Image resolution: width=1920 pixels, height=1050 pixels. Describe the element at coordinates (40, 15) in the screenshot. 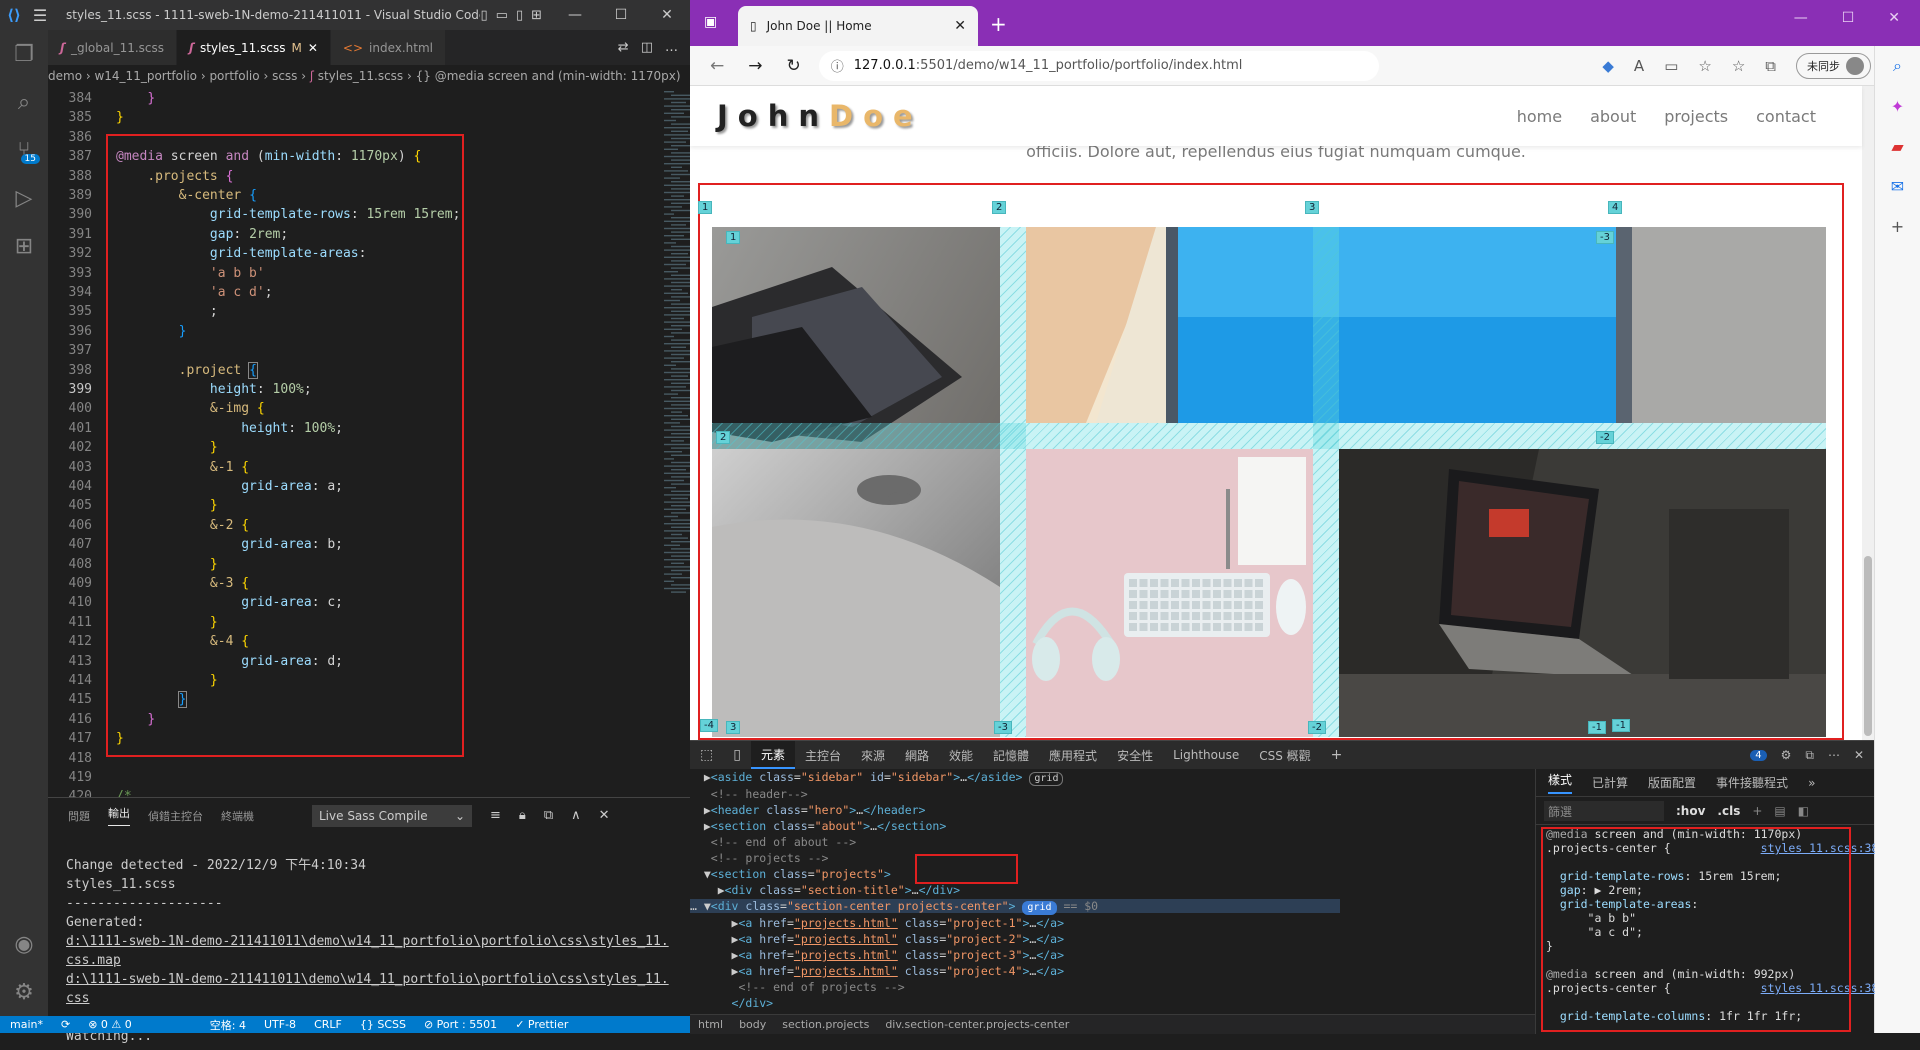

I see `menu-icon: ☰` at that location.